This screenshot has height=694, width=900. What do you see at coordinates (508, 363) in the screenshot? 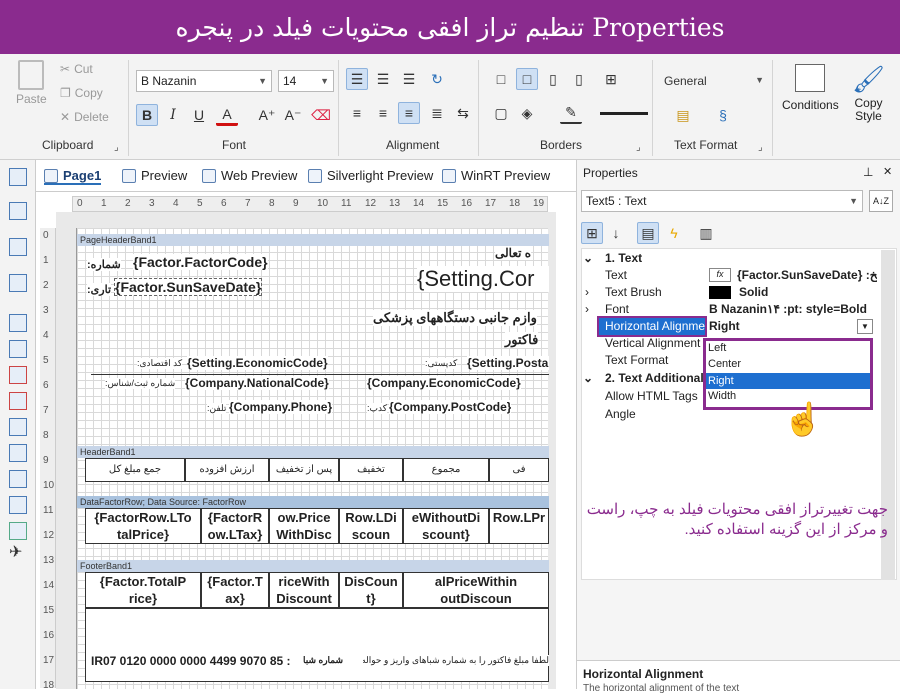
I see `field-postal: {Setting.Posta` at bounding box center [508, 363].